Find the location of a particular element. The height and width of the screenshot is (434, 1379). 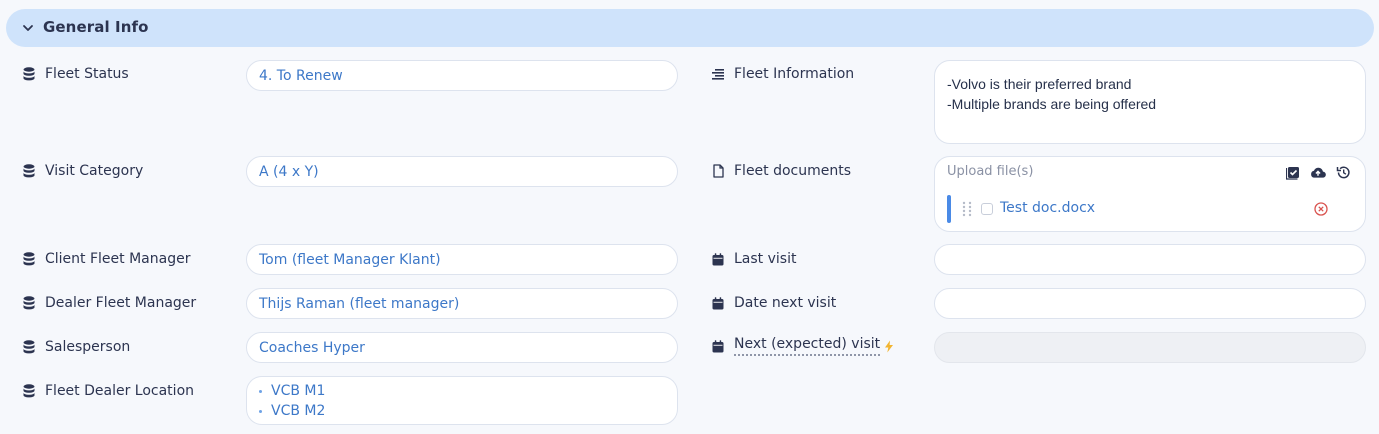

document-icon is located at coordinates (718, 171).